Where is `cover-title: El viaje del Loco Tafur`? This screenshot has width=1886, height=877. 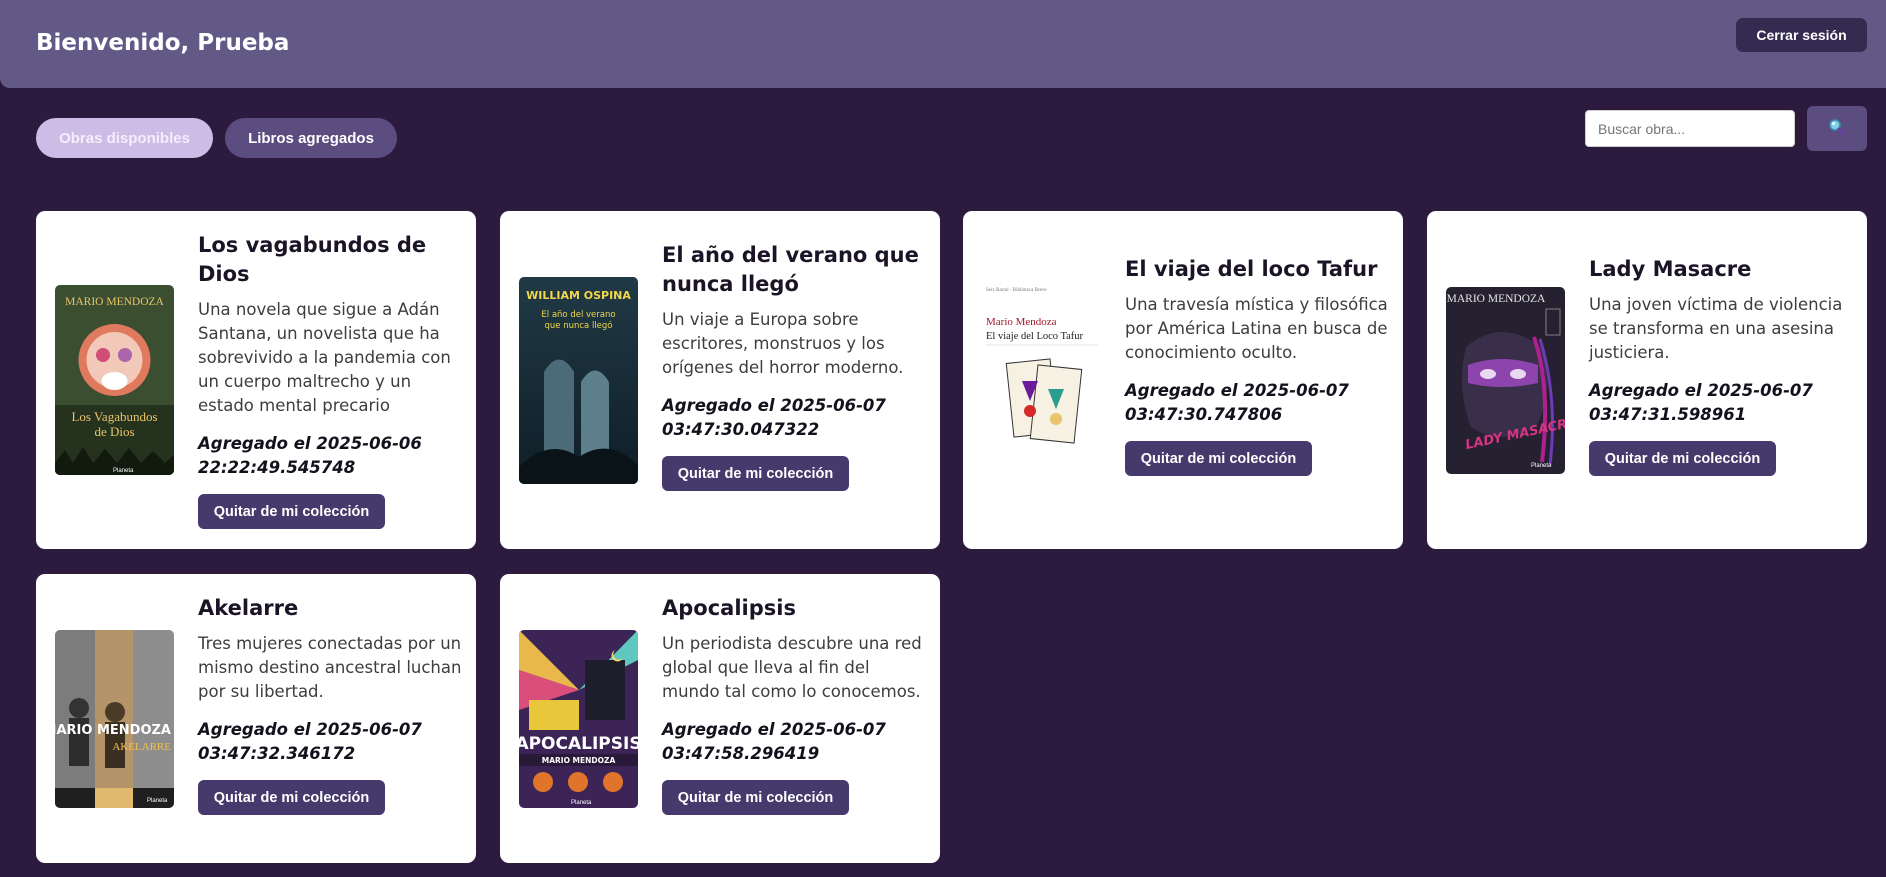
cover-title: El viaje del Loco Tafur is located at coordinates (1035, 336).